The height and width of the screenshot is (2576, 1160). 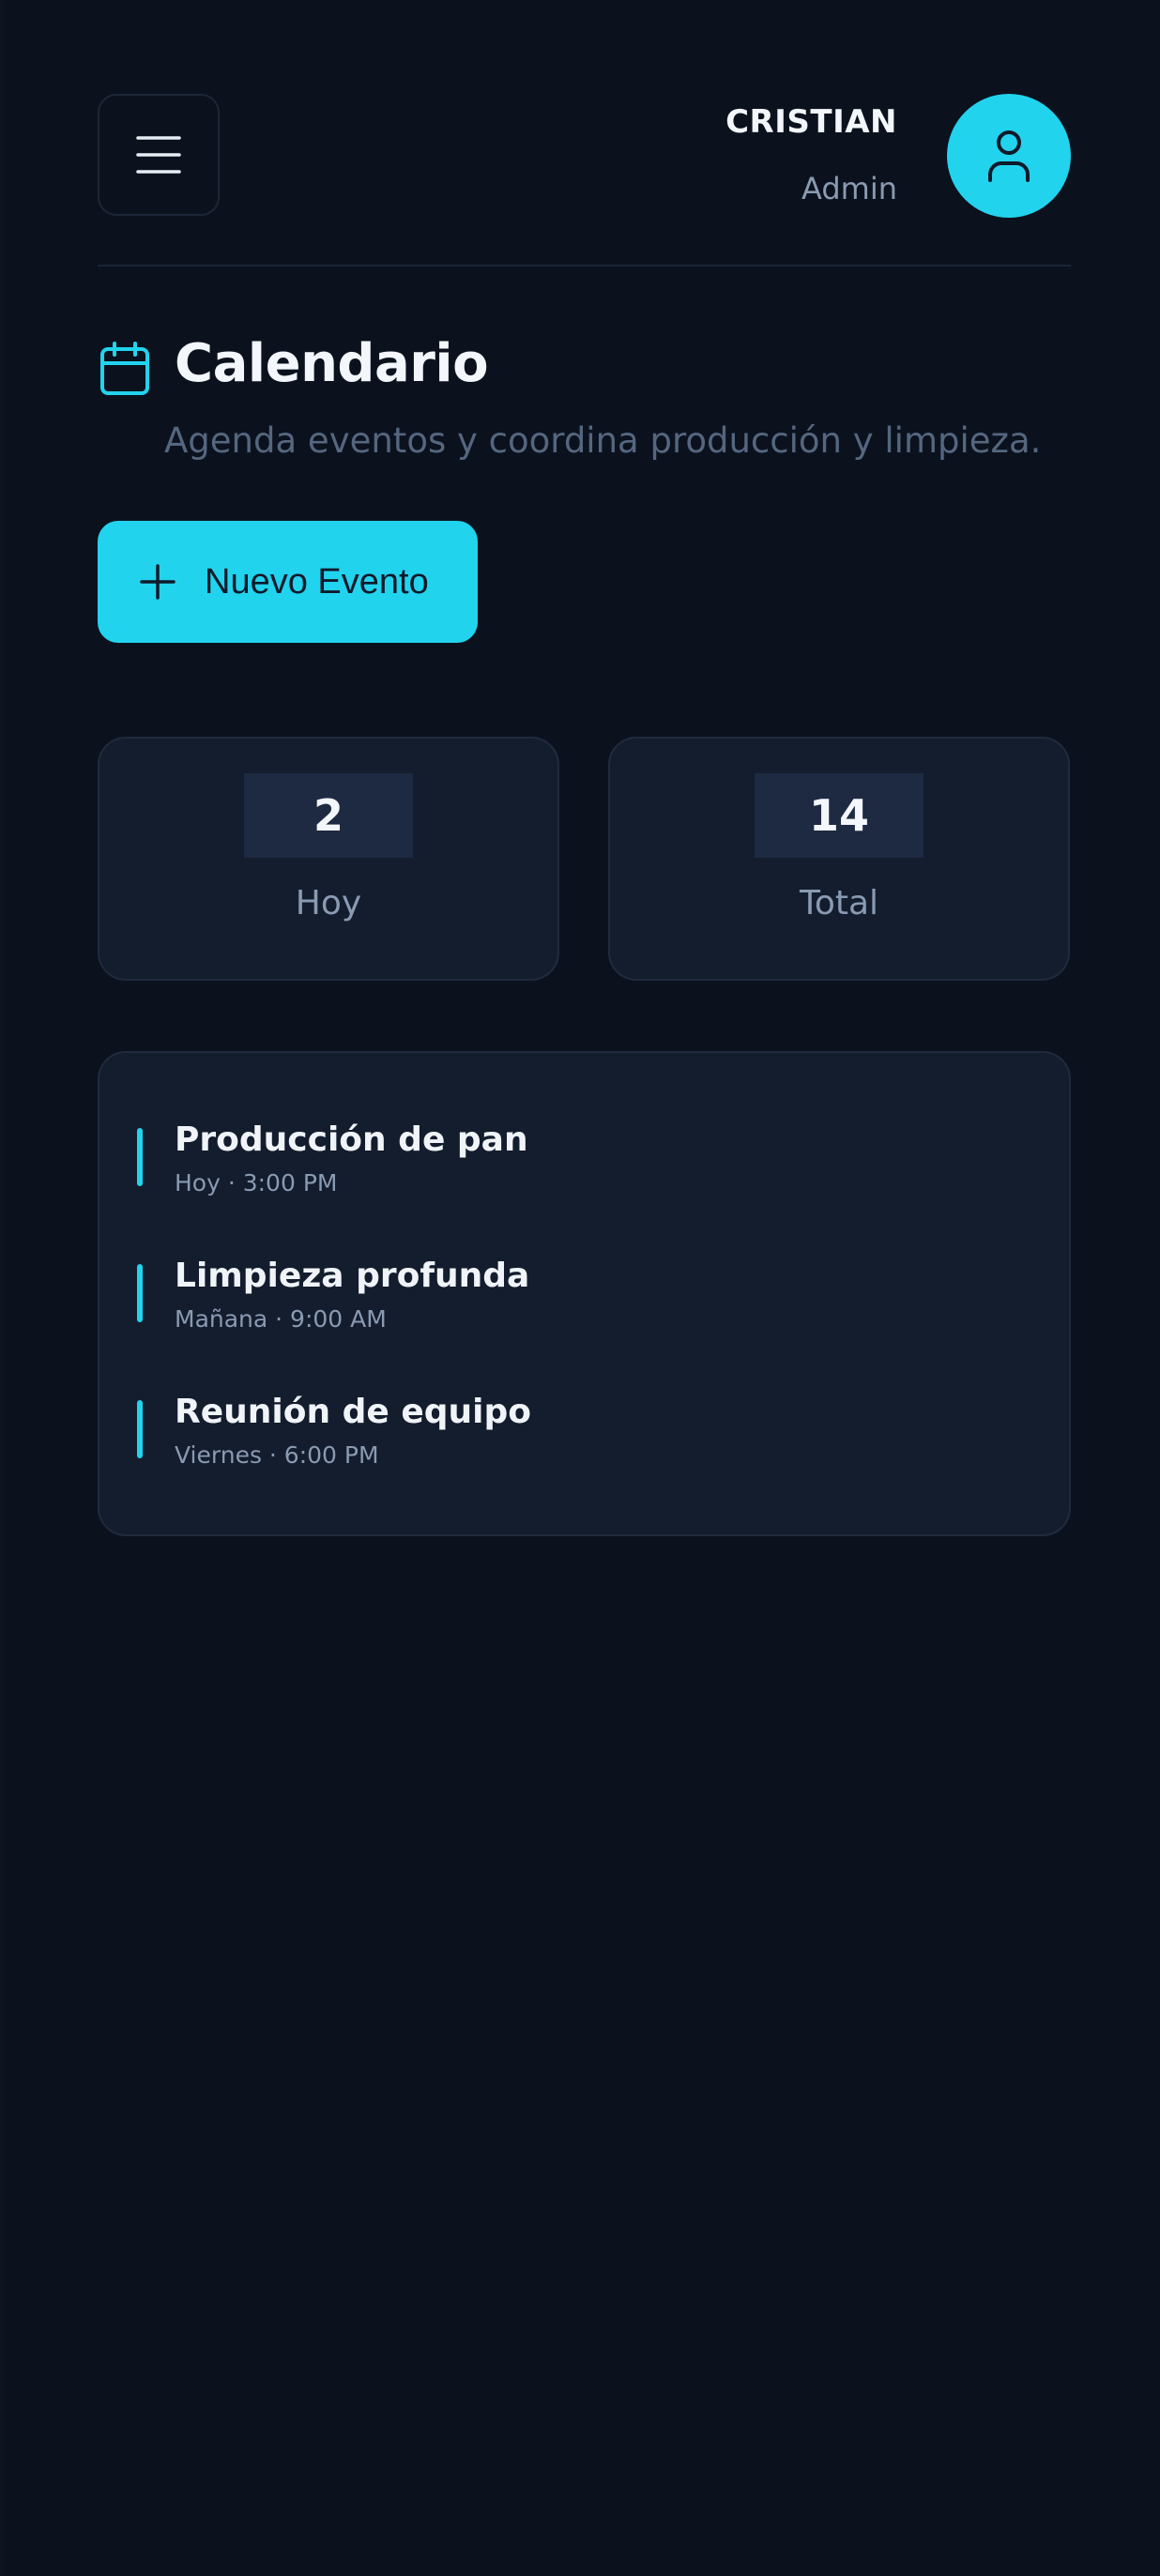 I want to click on stat-value: 2, so click(x=328, y=815).